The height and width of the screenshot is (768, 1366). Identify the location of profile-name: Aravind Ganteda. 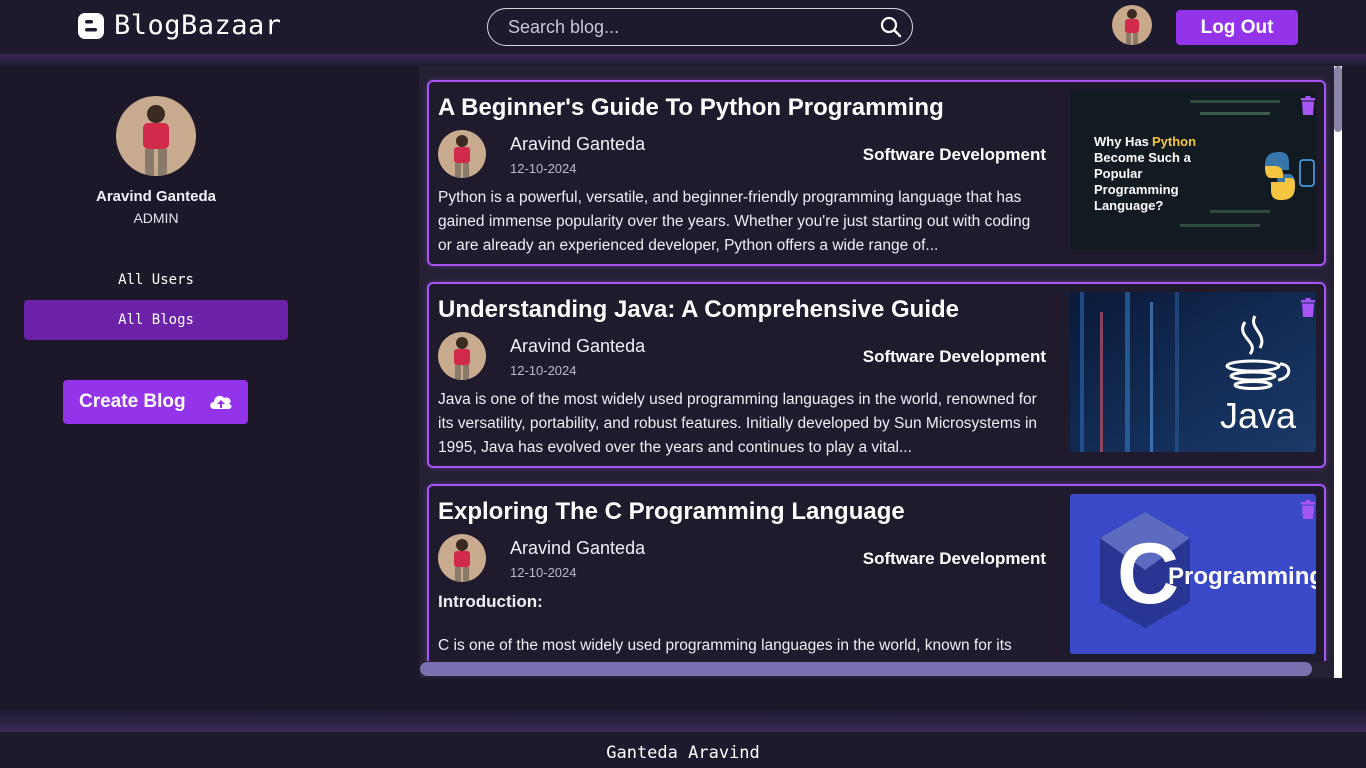
(156, 196).